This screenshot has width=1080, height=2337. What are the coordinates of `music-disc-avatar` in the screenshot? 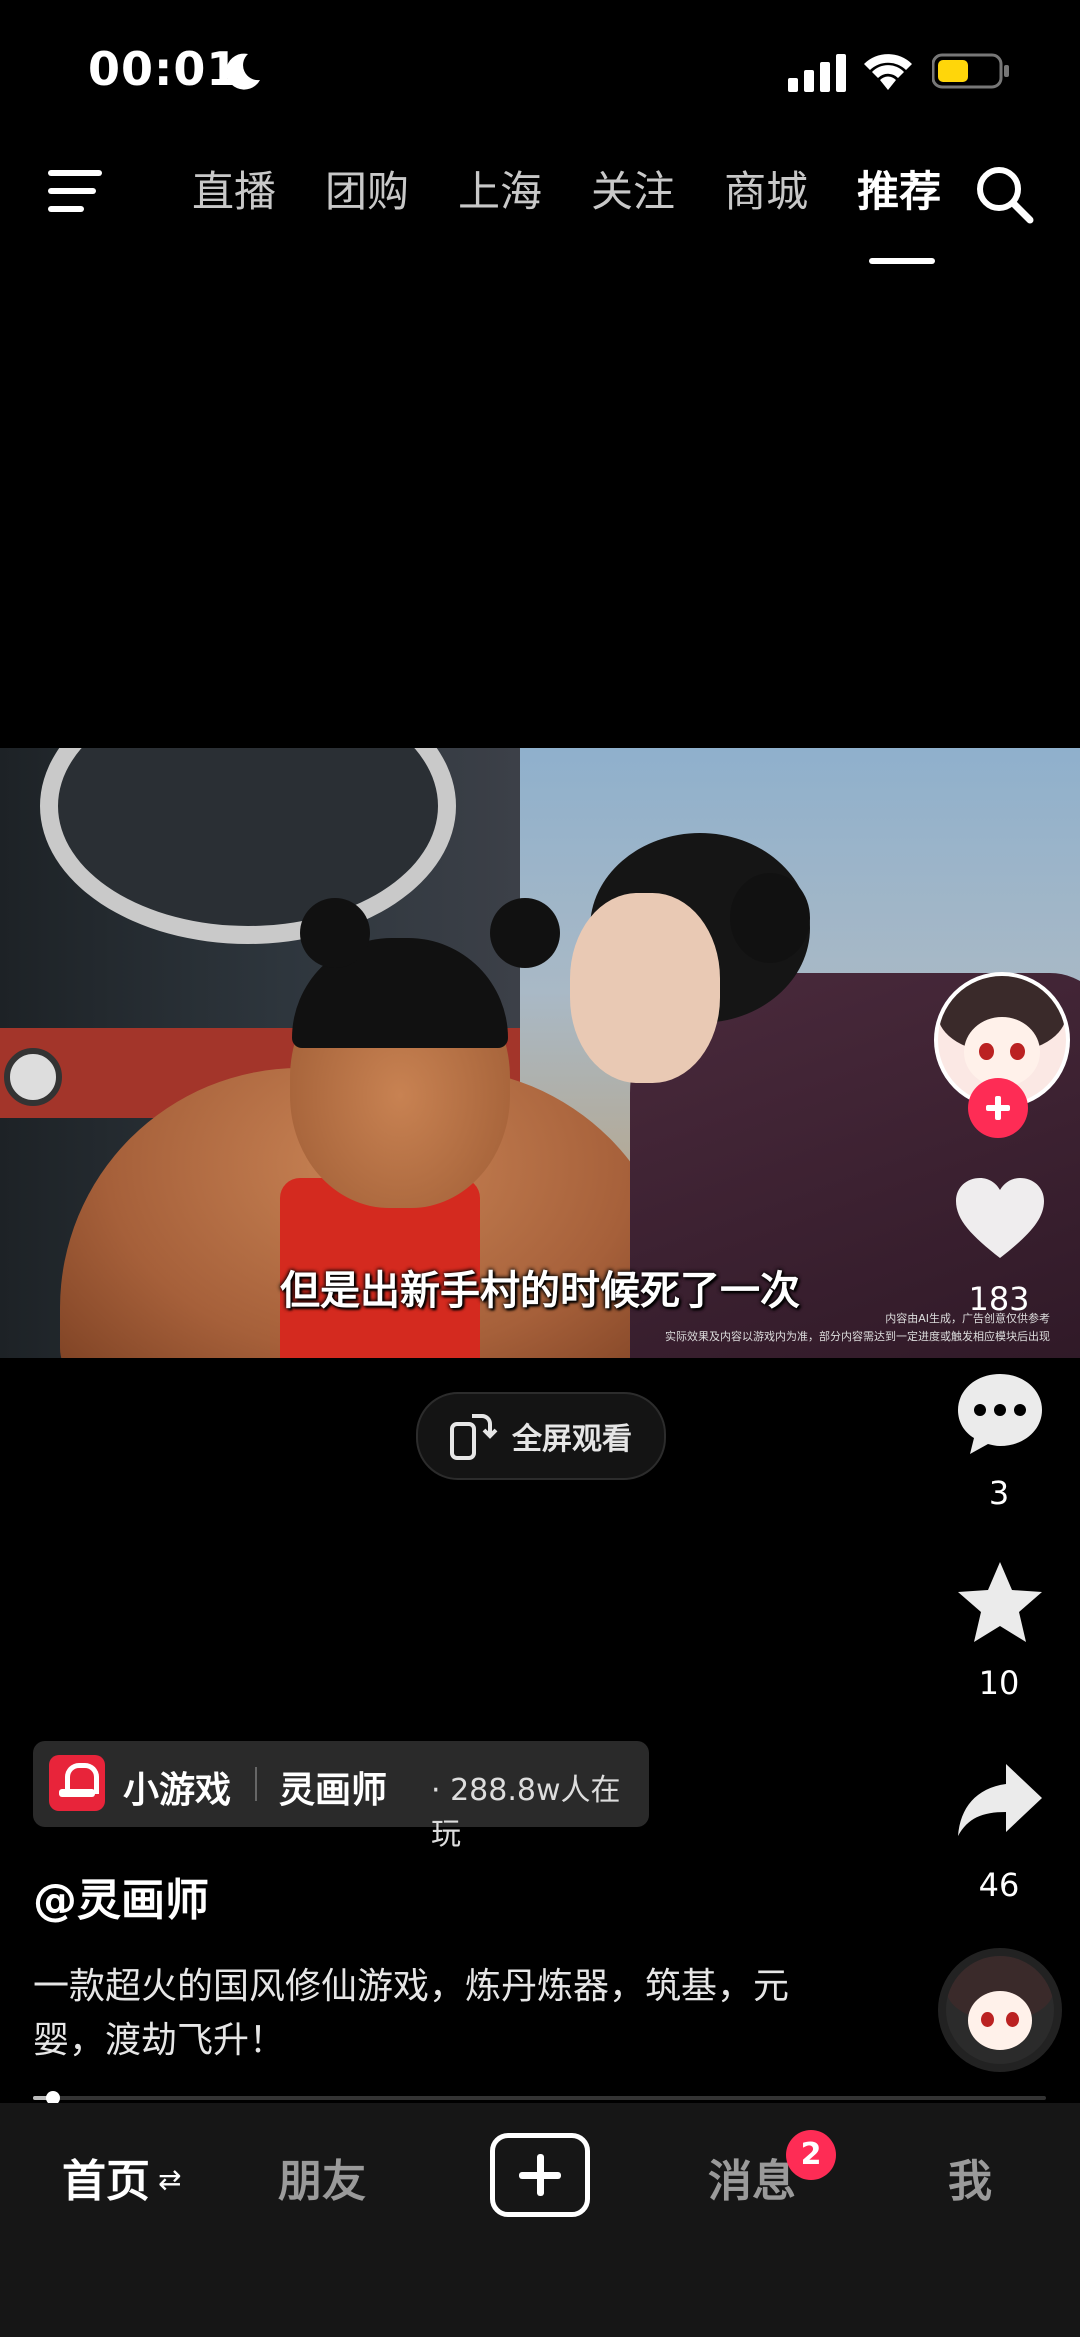 It's located at (1000, 2010).